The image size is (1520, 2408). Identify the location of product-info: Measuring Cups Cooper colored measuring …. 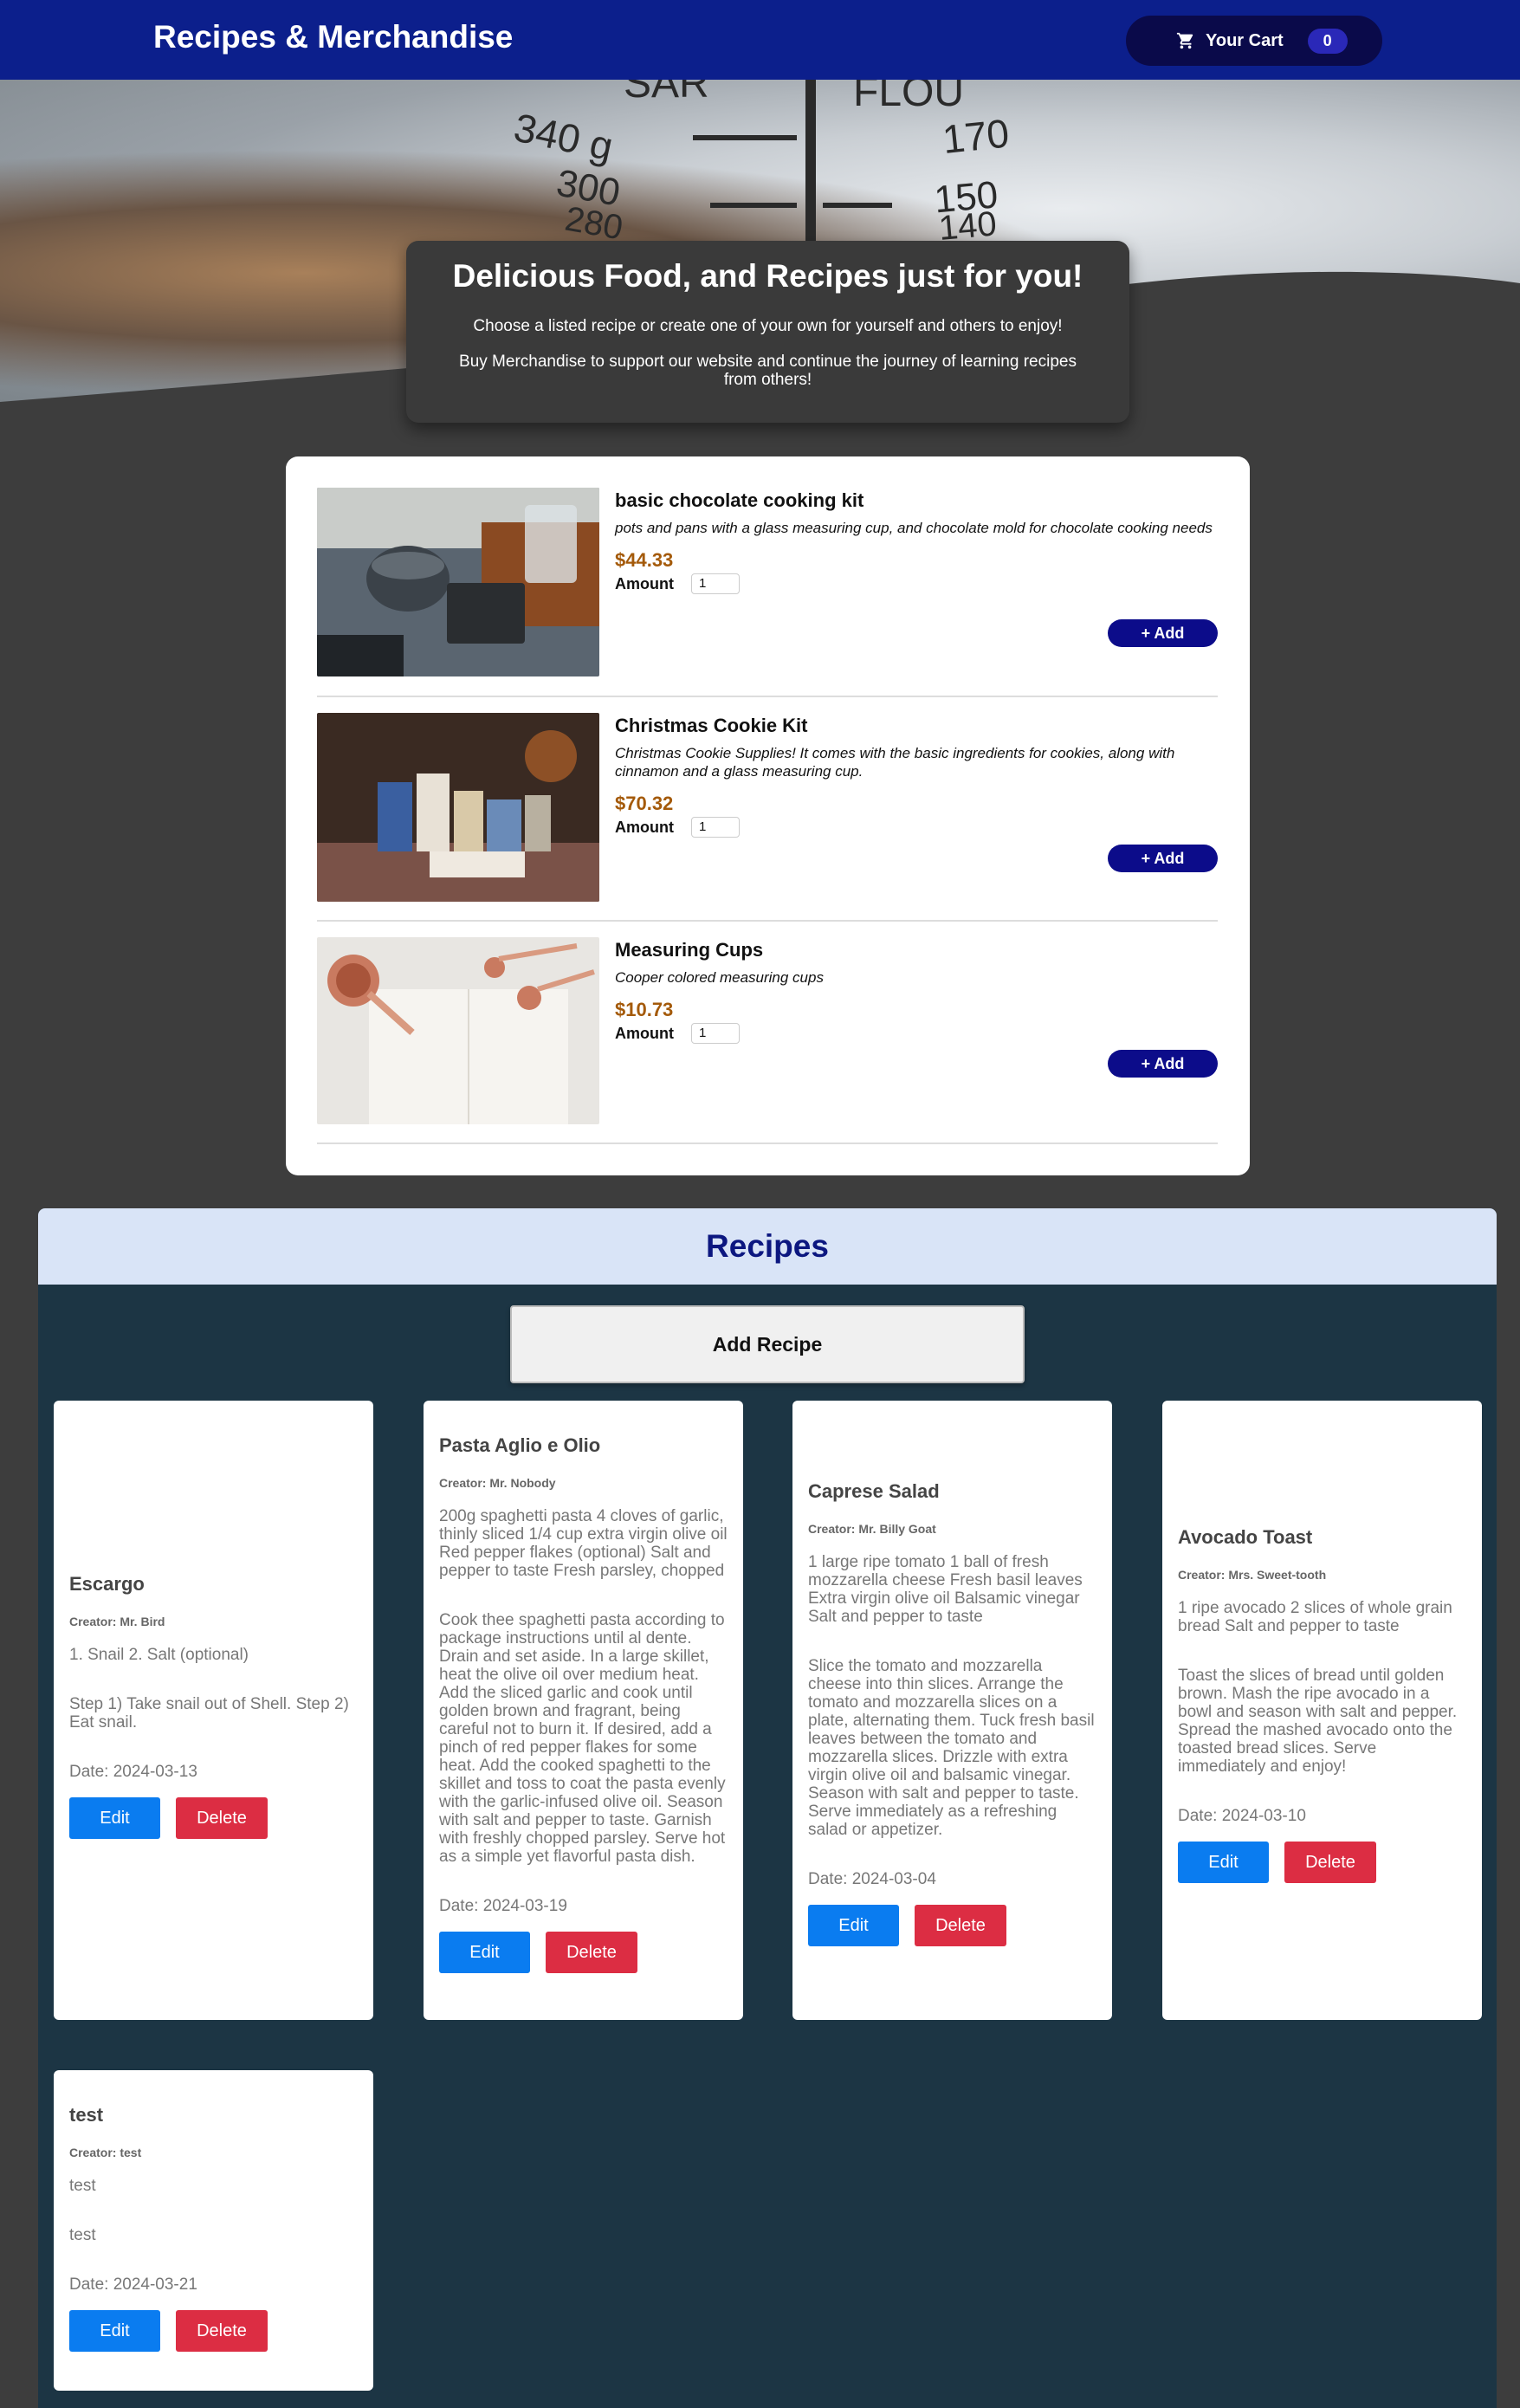
(914, 990).